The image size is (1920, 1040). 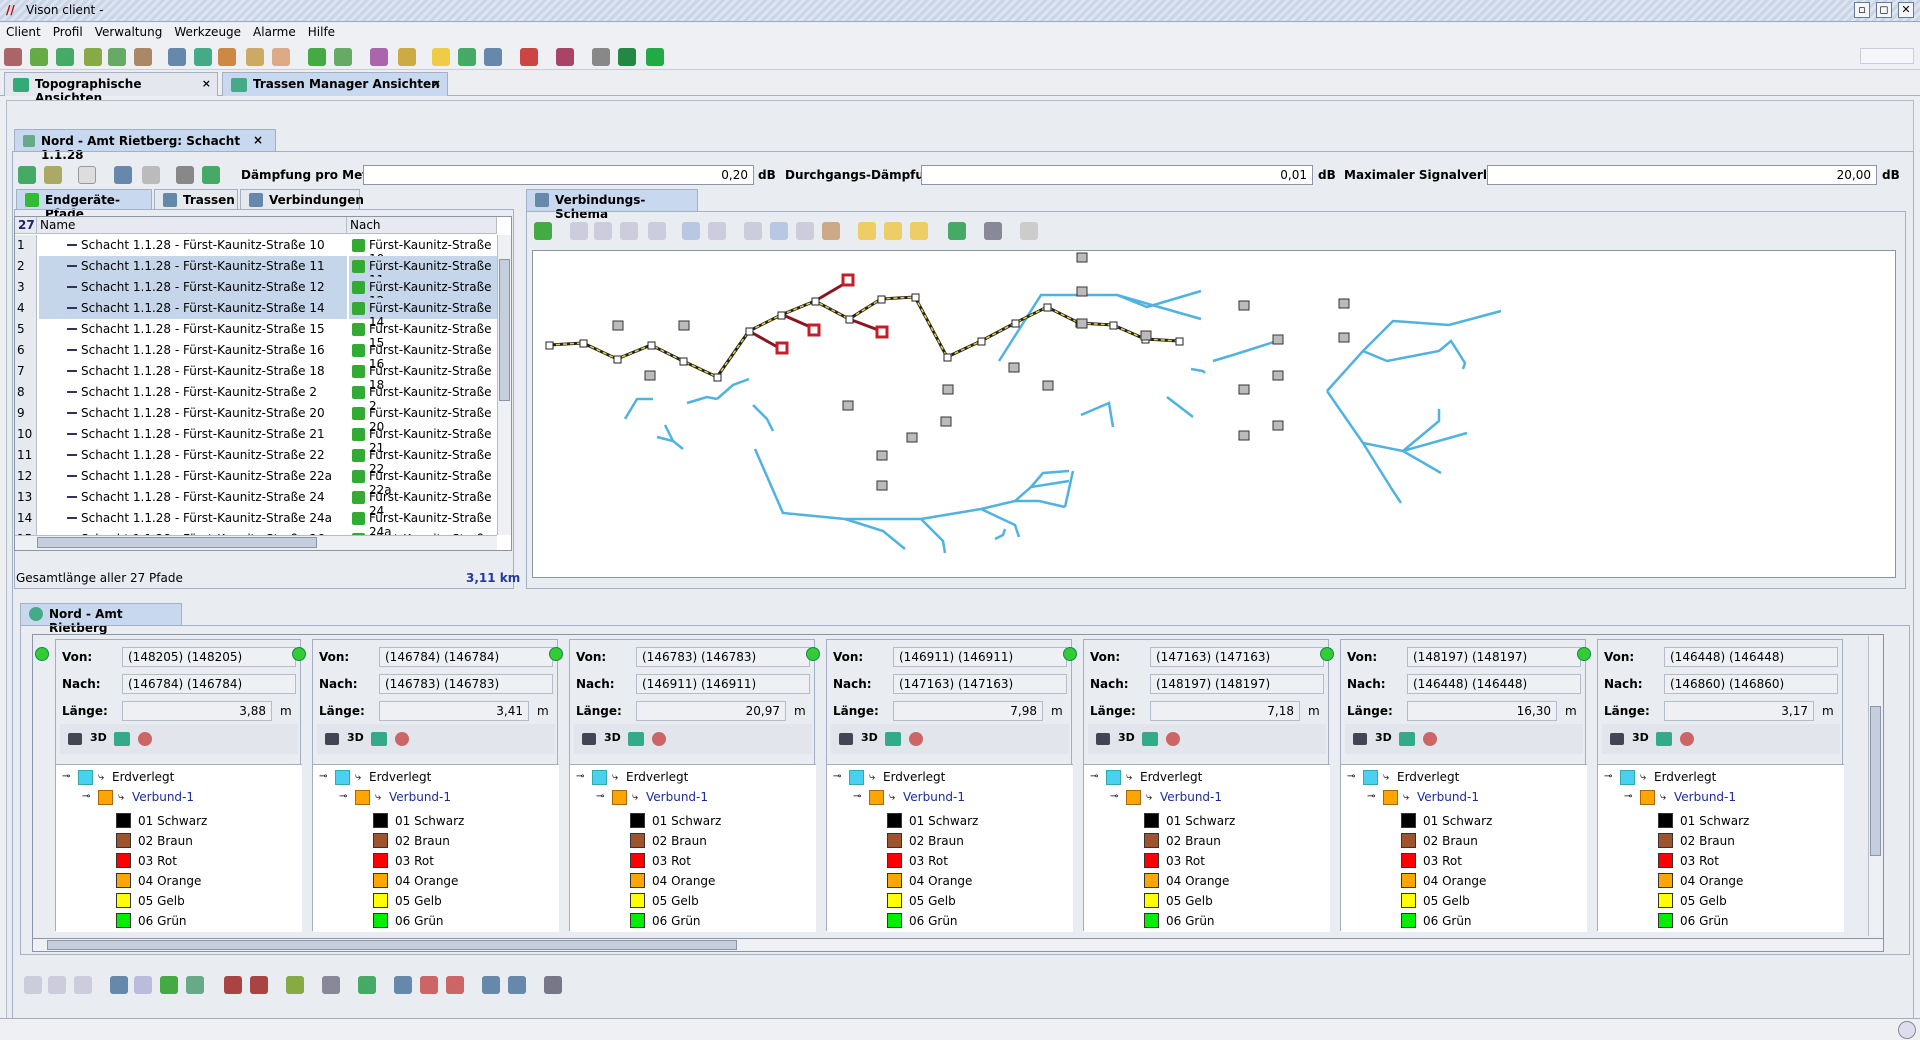 I want to click on warning-icon, so click(x=441, y=57).